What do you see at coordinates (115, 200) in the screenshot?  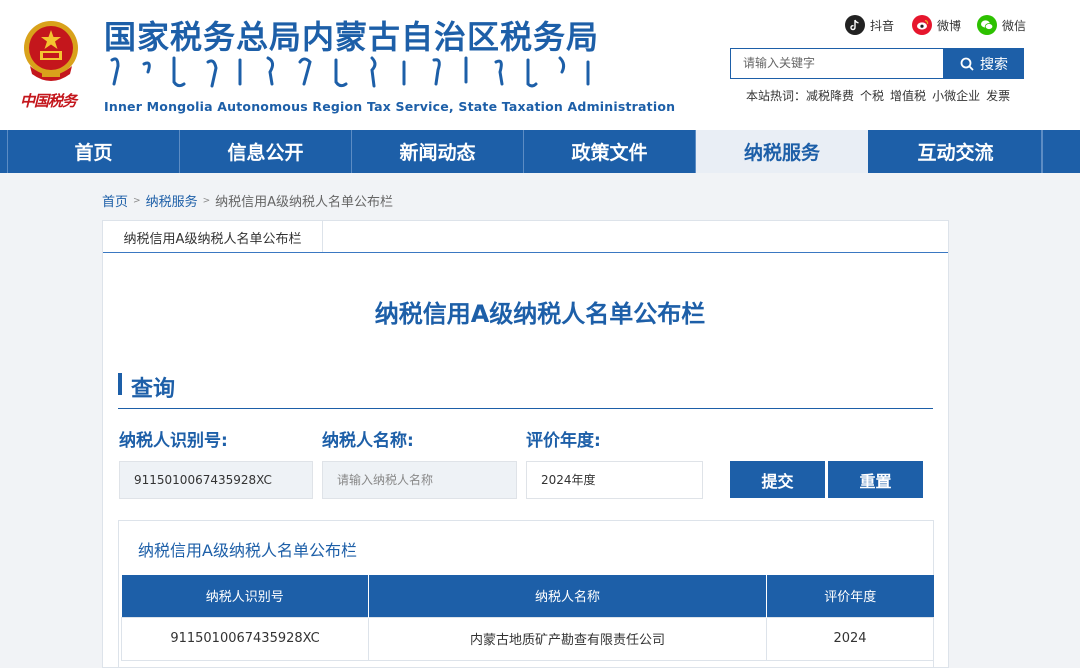 I see `breadcrumb-home: 首页` at bounding box center [115, 200].